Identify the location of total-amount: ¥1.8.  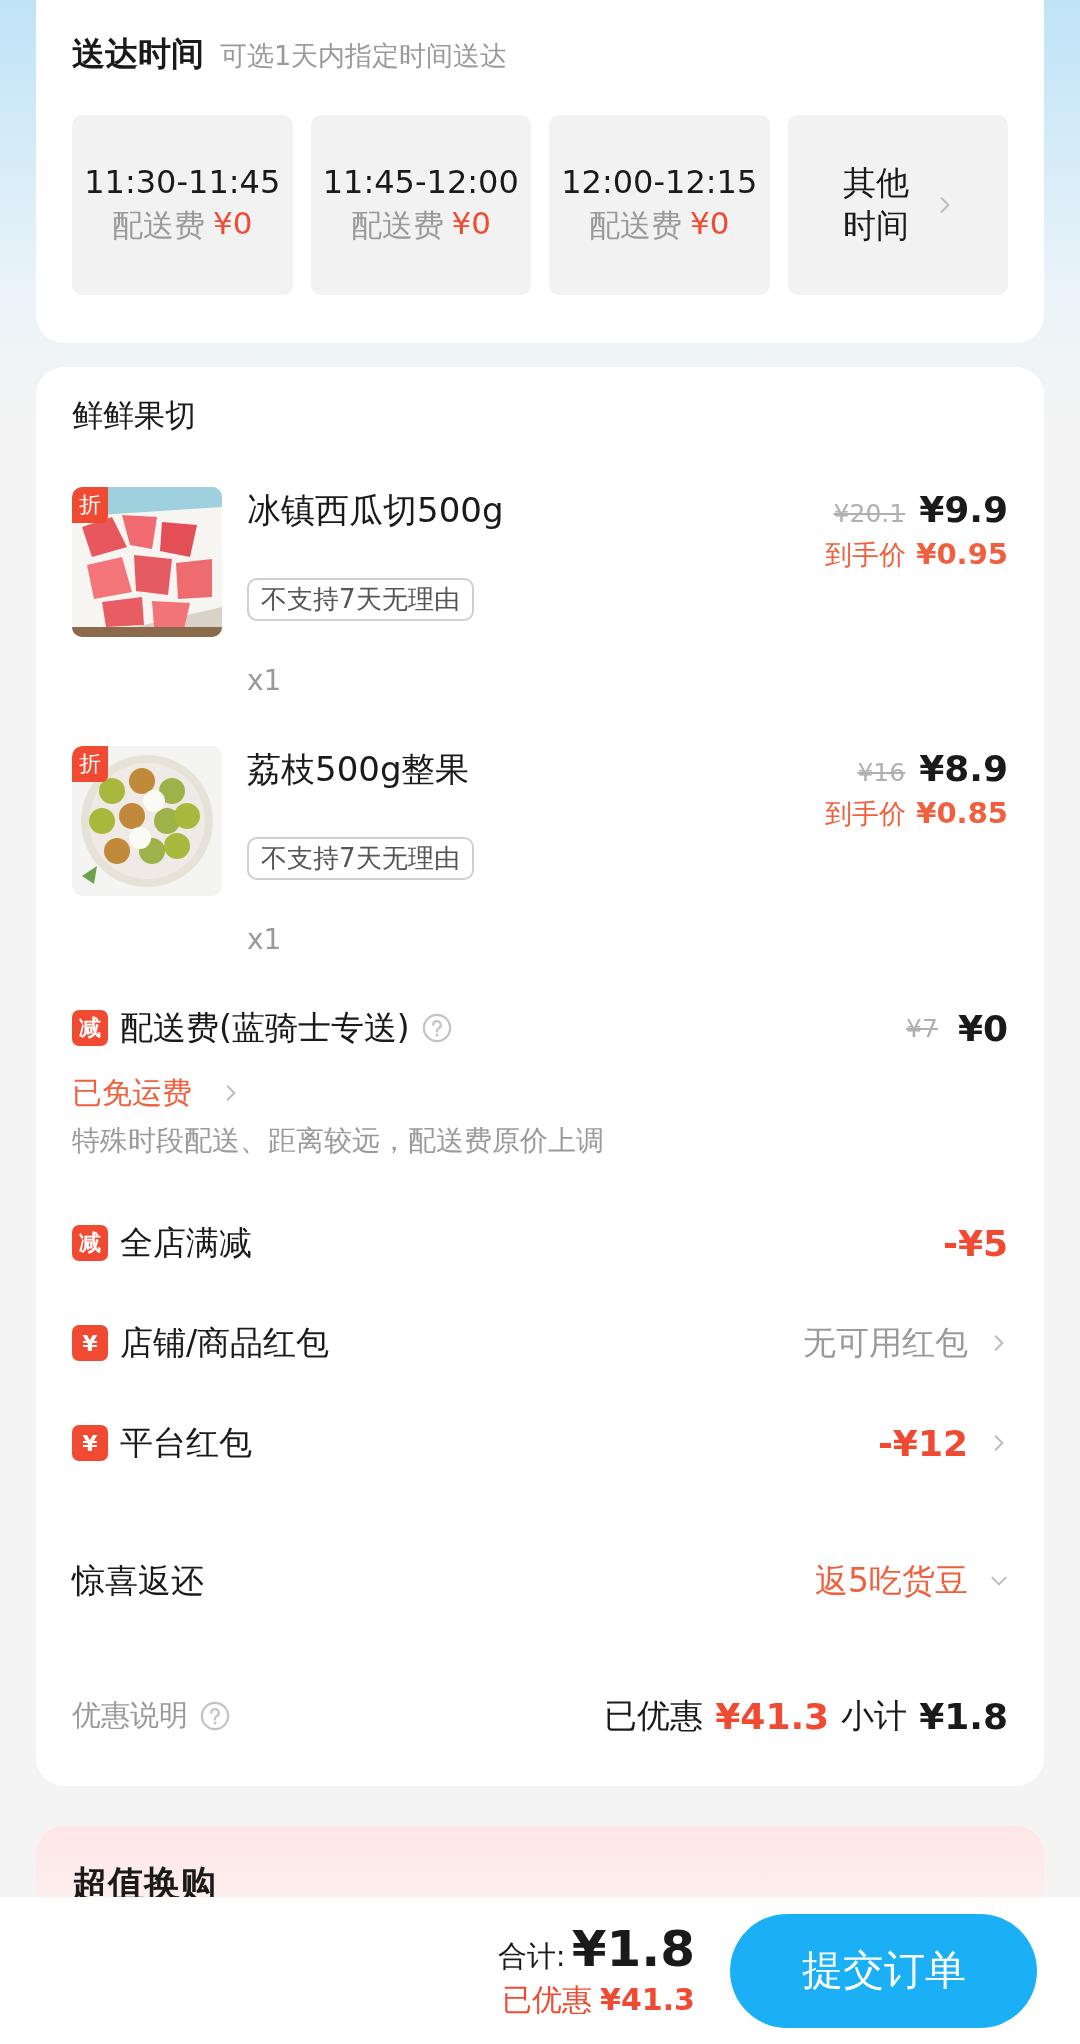
(633, 1949).